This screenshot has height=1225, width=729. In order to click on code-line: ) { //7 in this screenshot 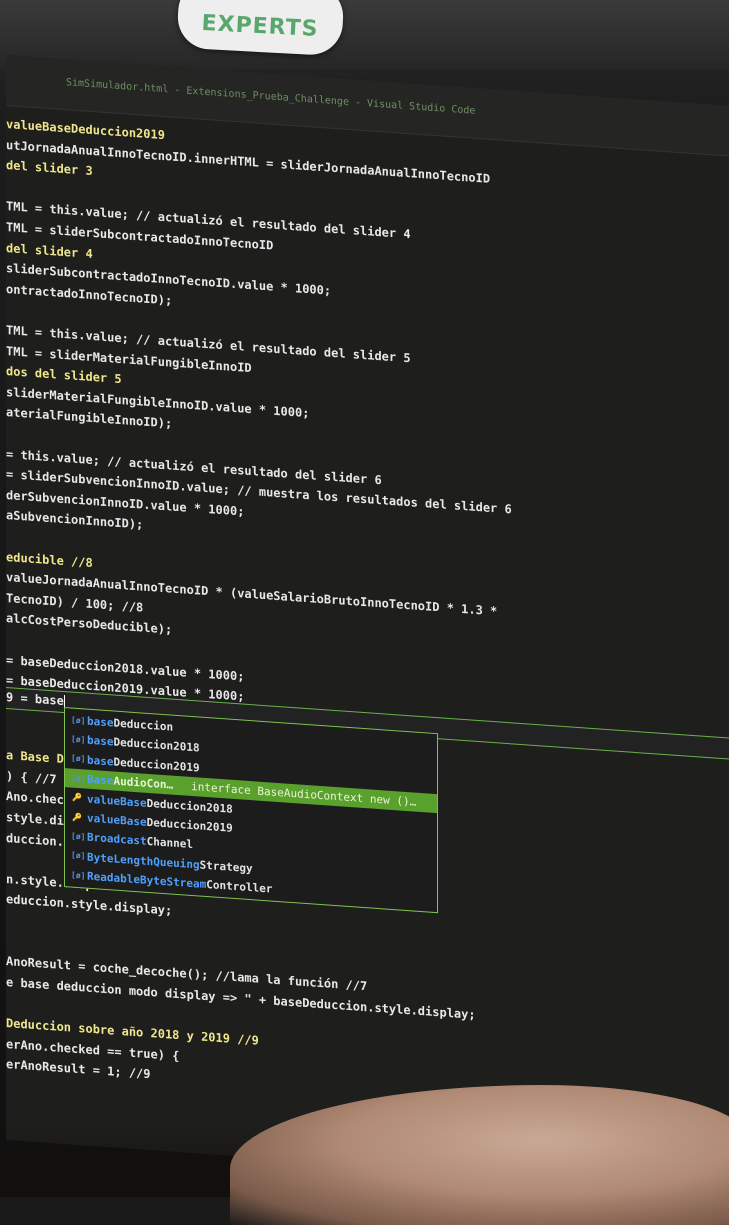, I will do `click(31, 781)`.